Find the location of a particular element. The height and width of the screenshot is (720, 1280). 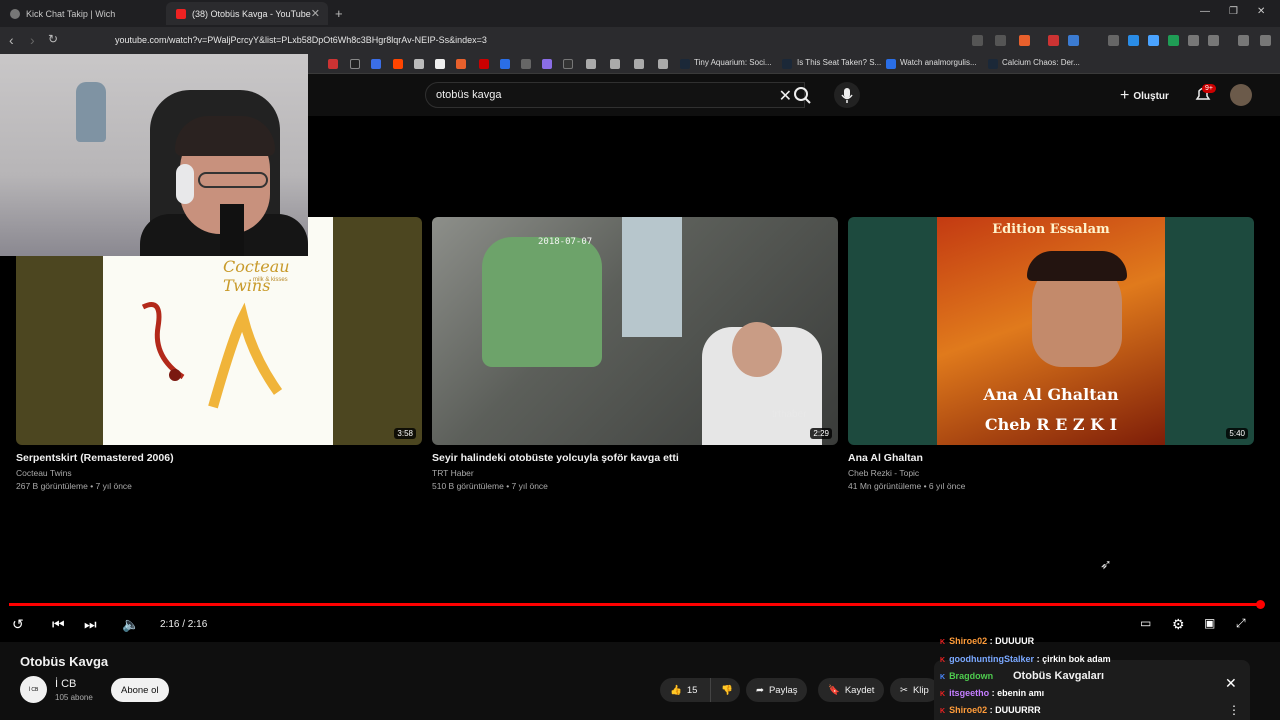

clip-label: Klip is located at coordinates (920, 690).